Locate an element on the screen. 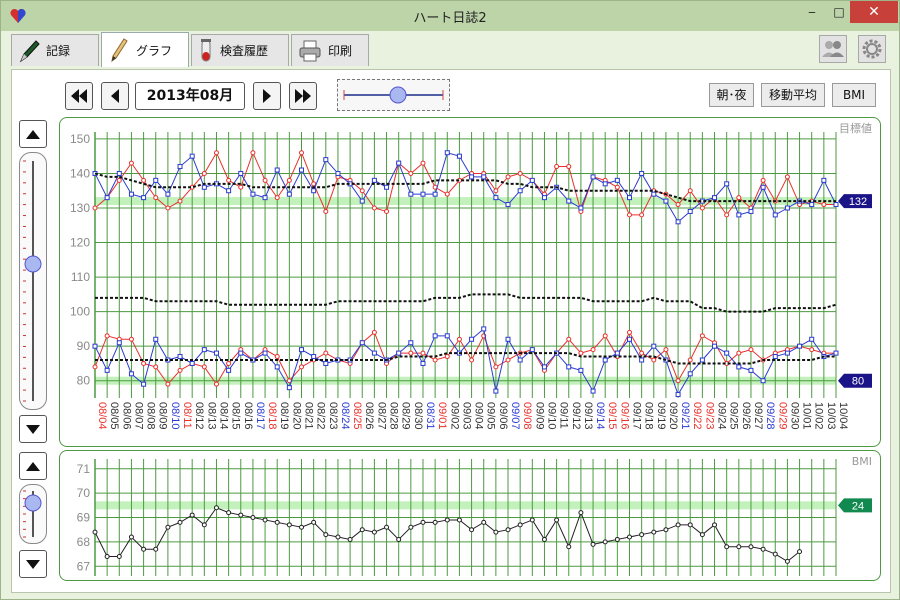 The height and width of the screenshot is (600, 900). y-tick-label: 90 is located at coordinates (84, 346).